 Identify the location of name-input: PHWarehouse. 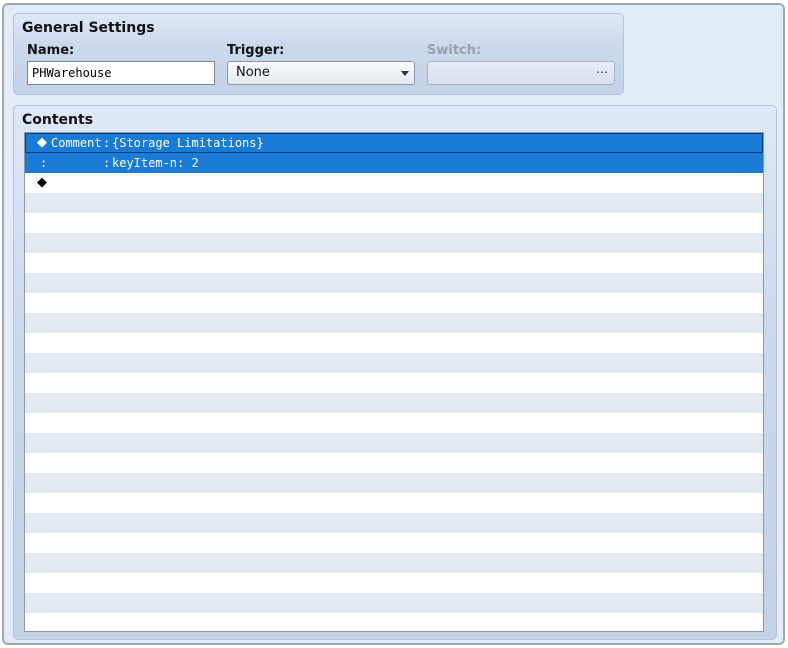
(121, 73).